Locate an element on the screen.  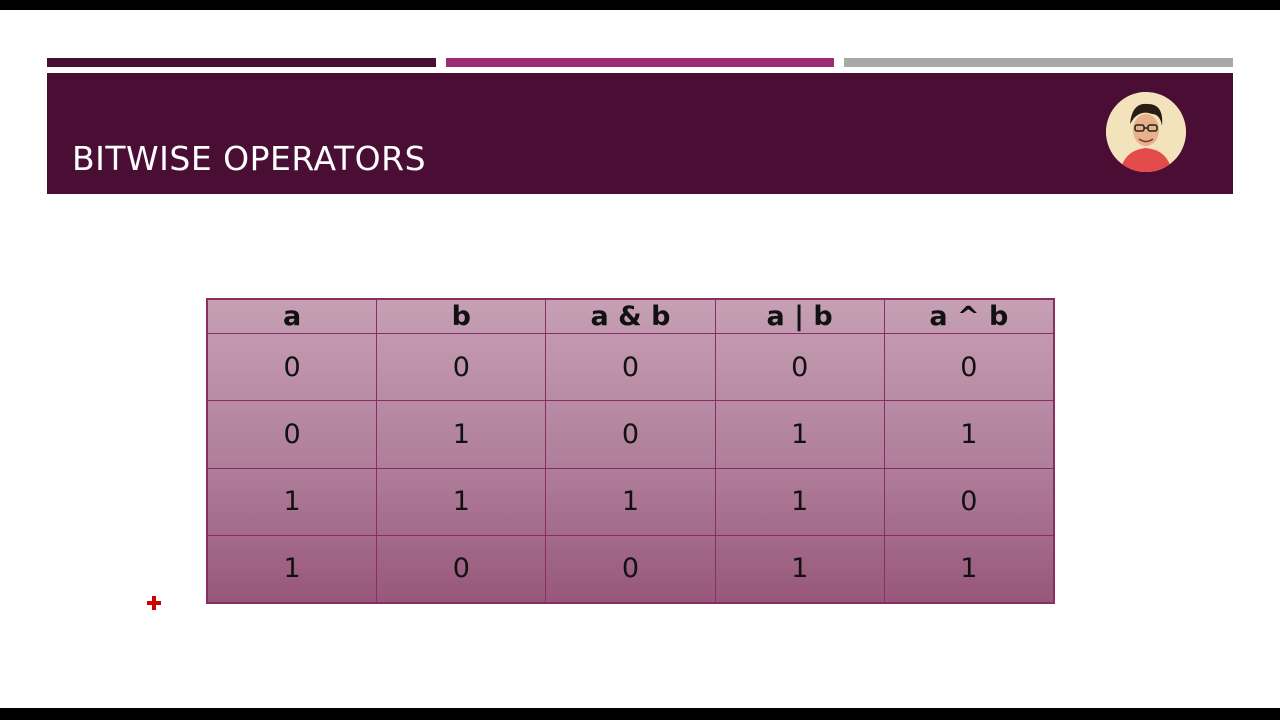
header-cell: a is located at coordinates (292, 316).